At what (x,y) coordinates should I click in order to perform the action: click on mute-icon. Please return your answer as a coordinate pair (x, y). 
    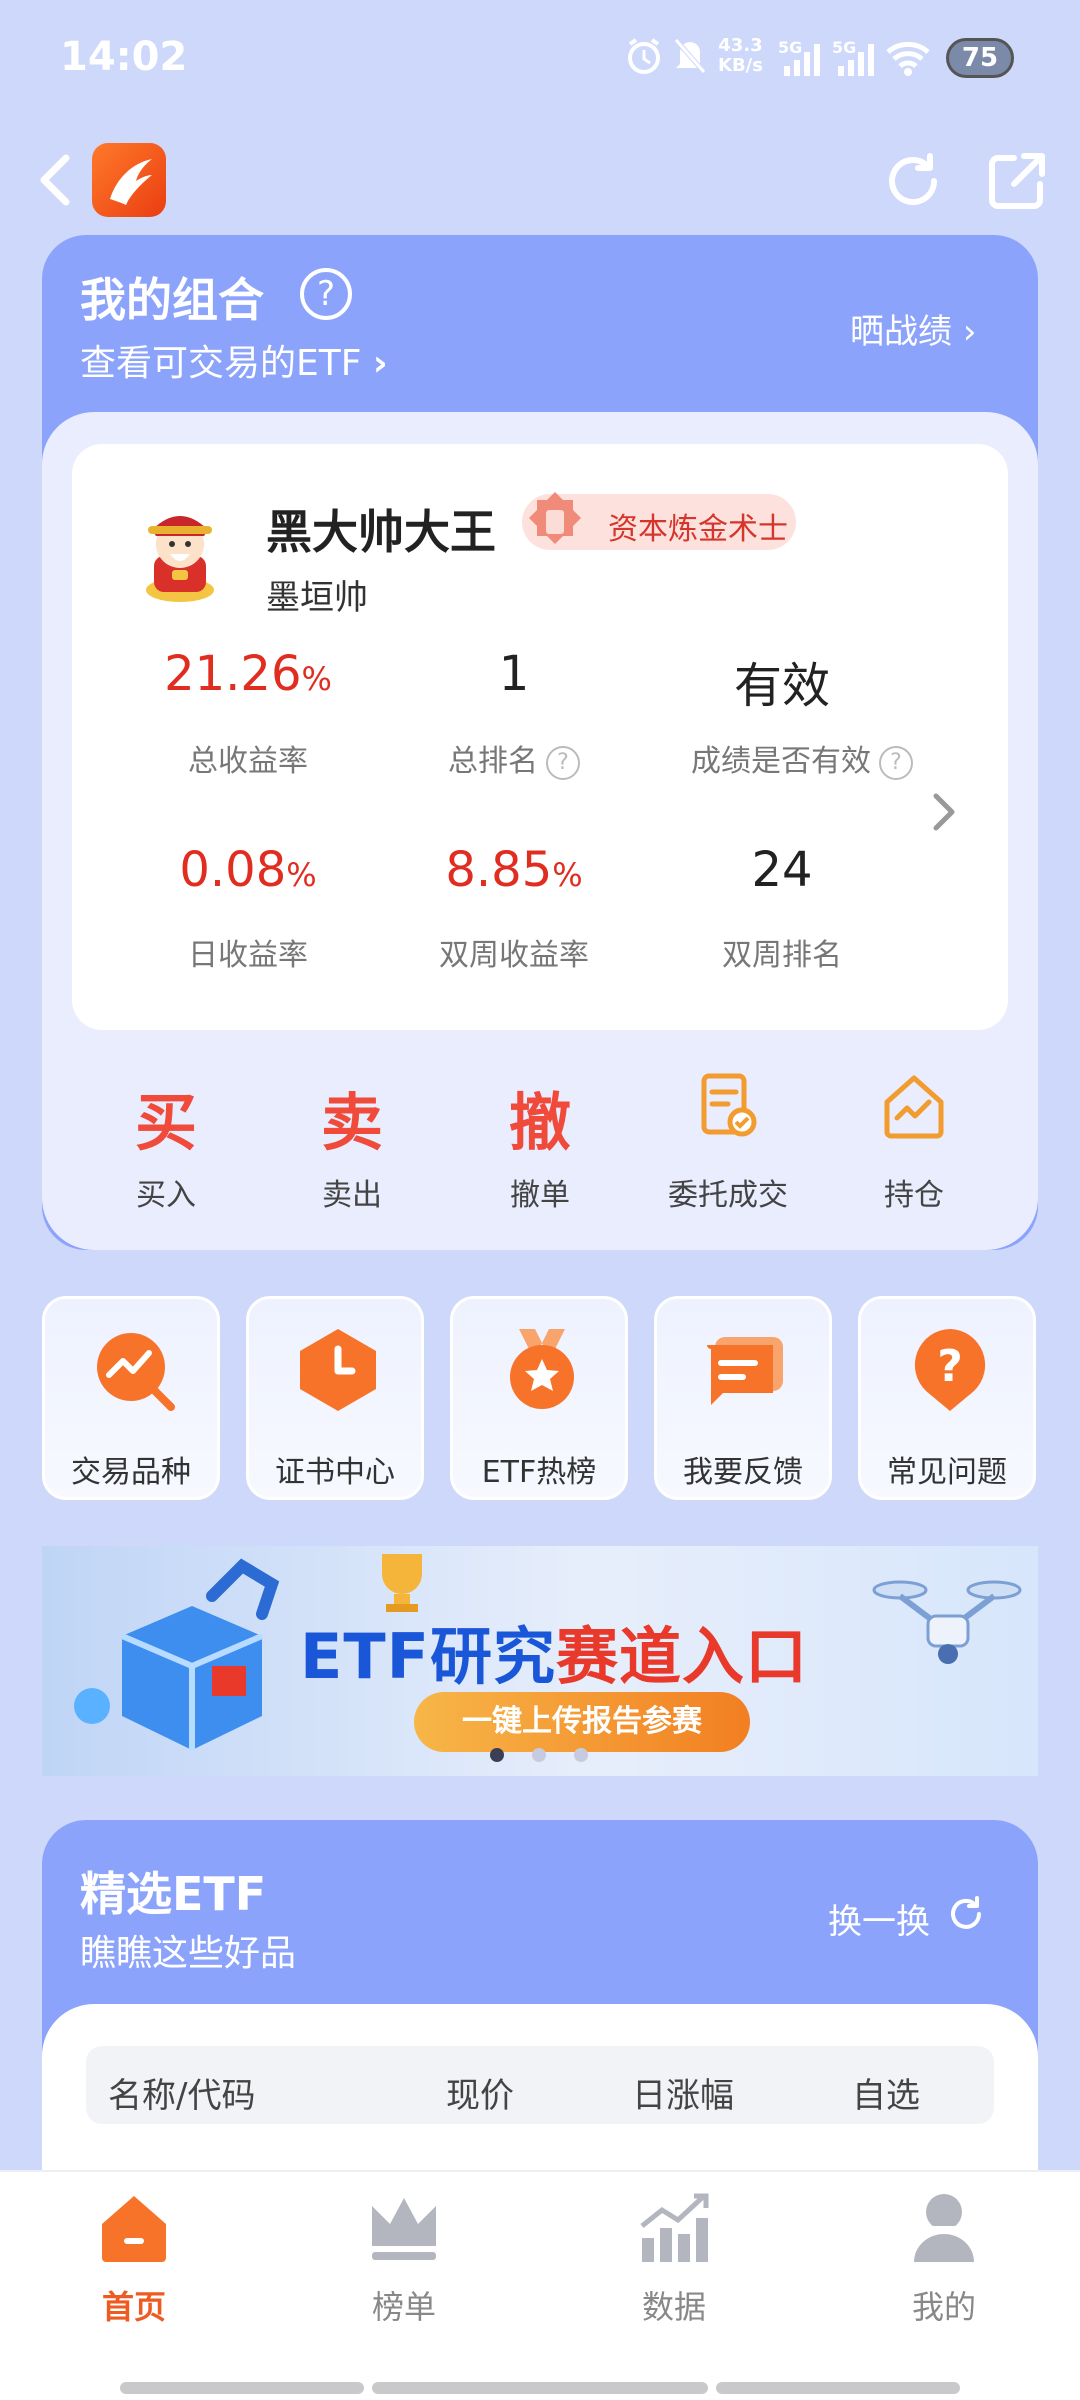
    Looking at the image, I should click on (690, 56).